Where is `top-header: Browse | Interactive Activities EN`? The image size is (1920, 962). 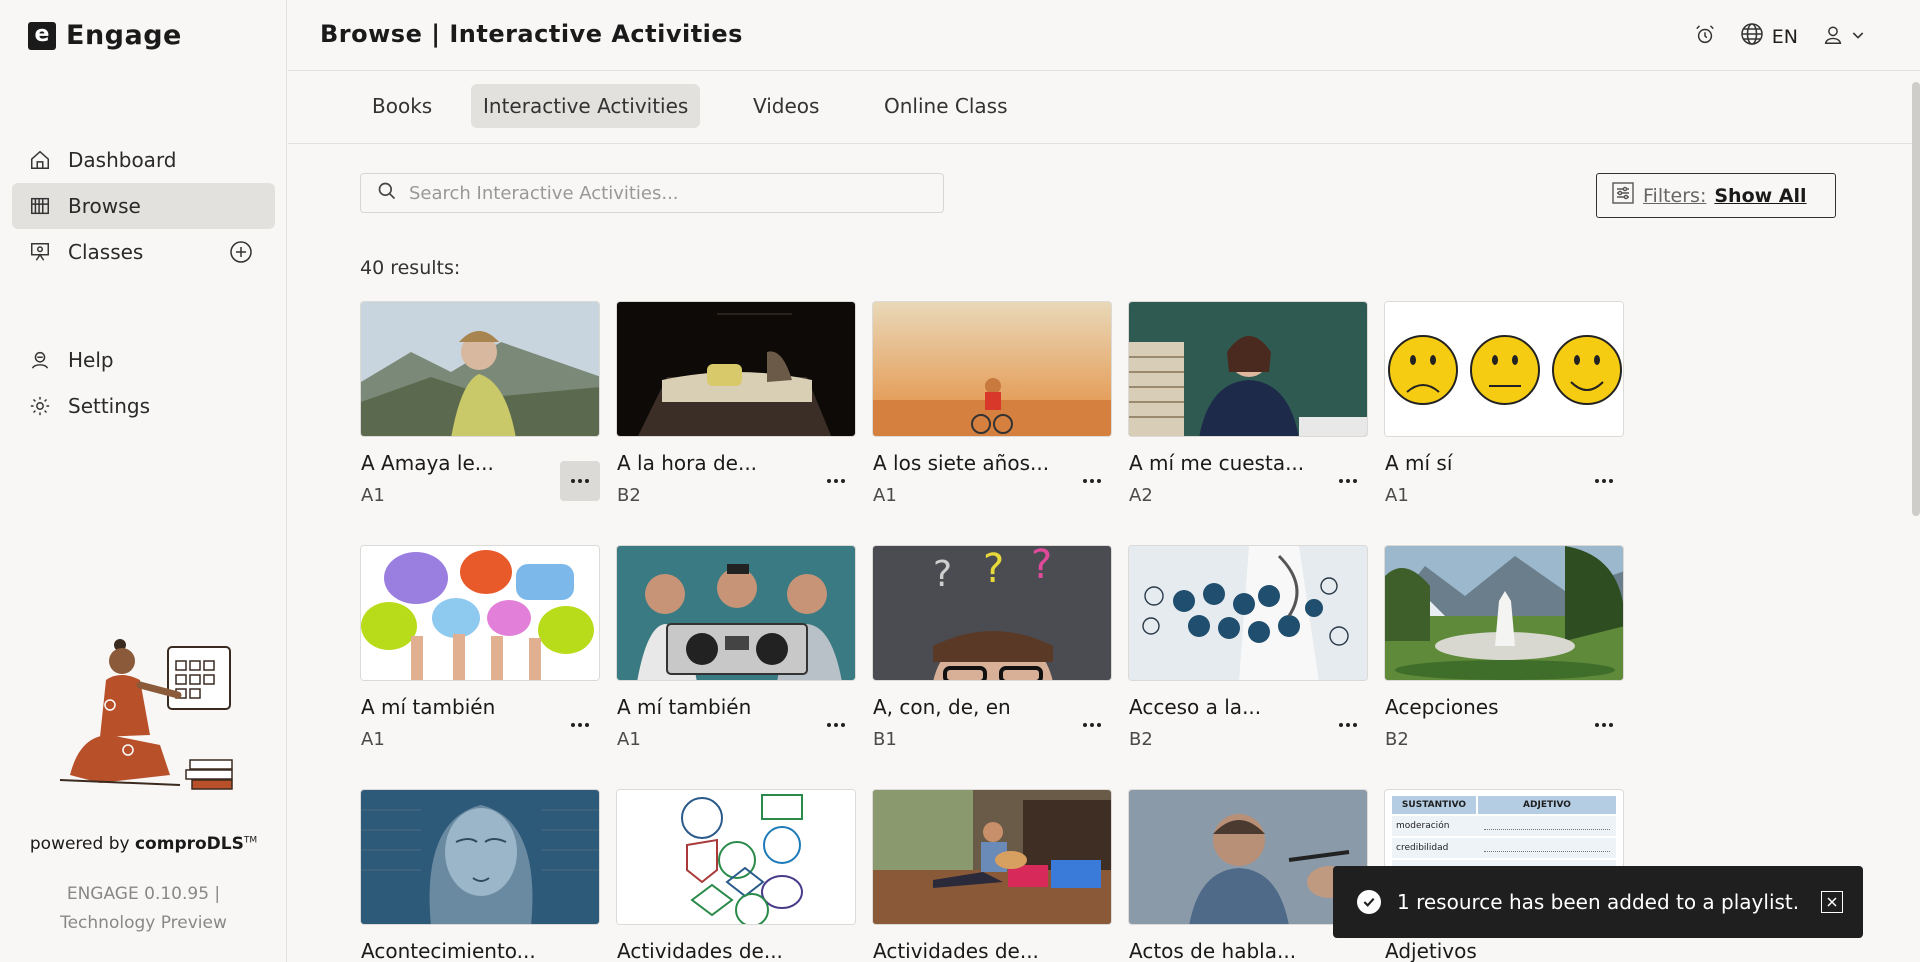 top-header: Browse | Interactive Activities EN is located at coordinates (1104, 35).